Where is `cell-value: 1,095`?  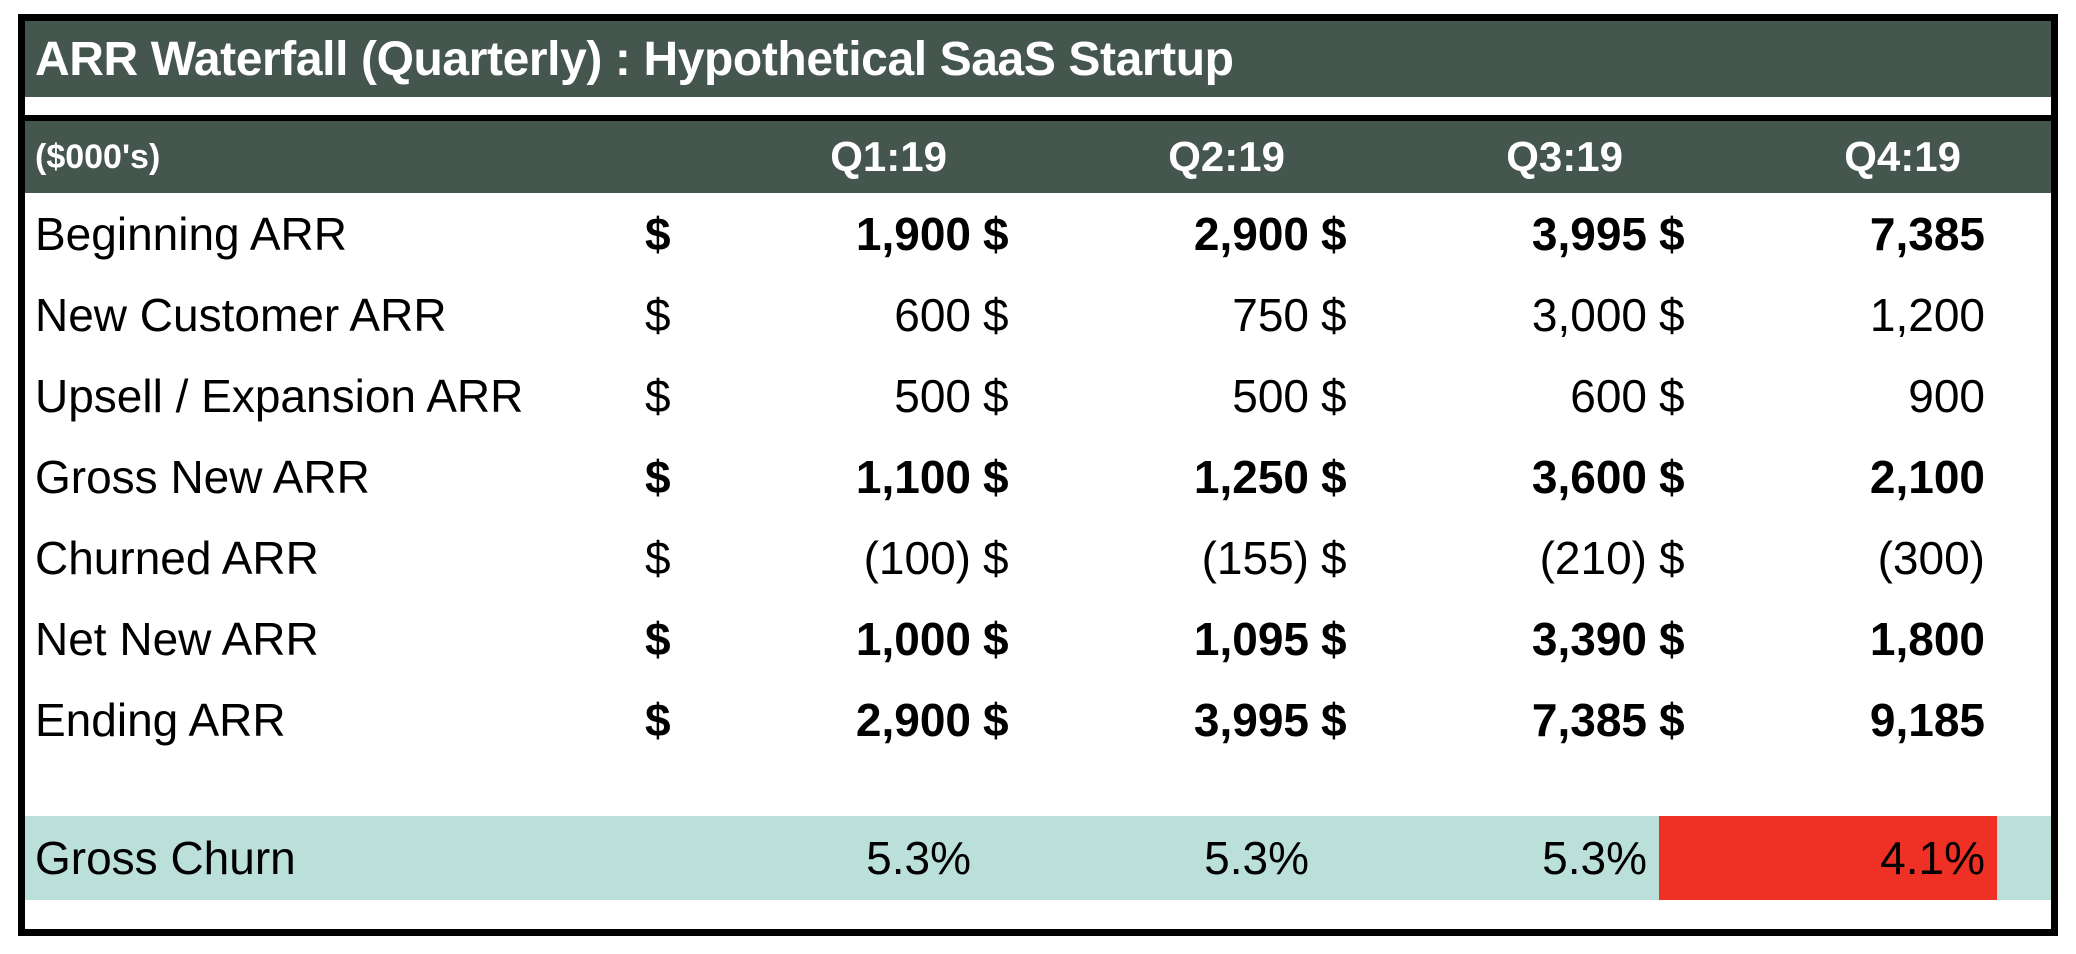 cell-value: 1,095 is located at coordinates (1251, 638).